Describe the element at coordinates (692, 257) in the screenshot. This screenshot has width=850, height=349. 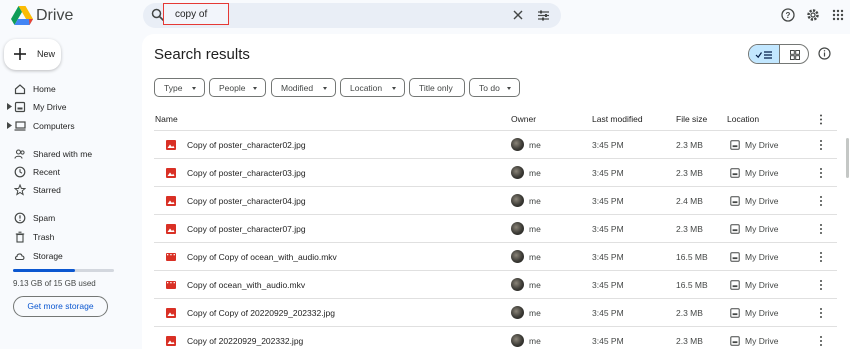
I see `file-size: 16.5 MB` at that location.